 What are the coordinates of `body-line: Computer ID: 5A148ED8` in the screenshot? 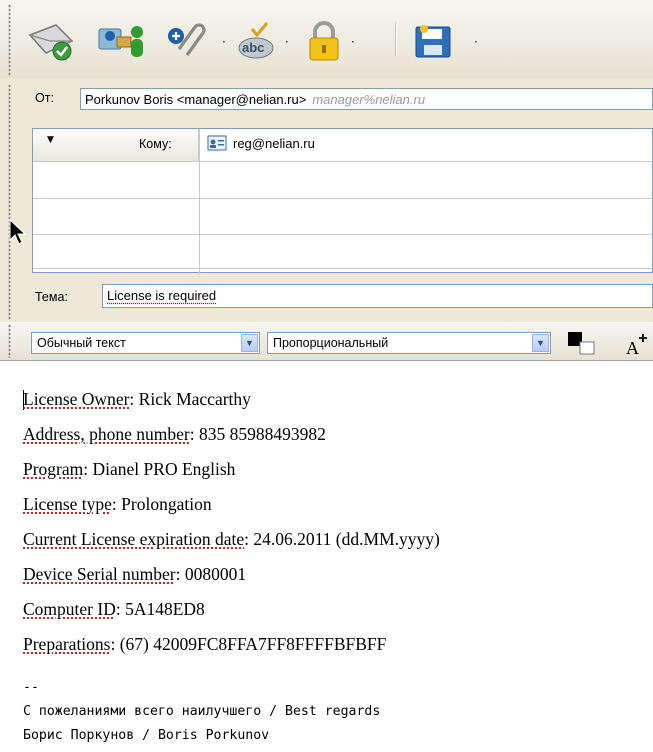 It's located at (114, 609).